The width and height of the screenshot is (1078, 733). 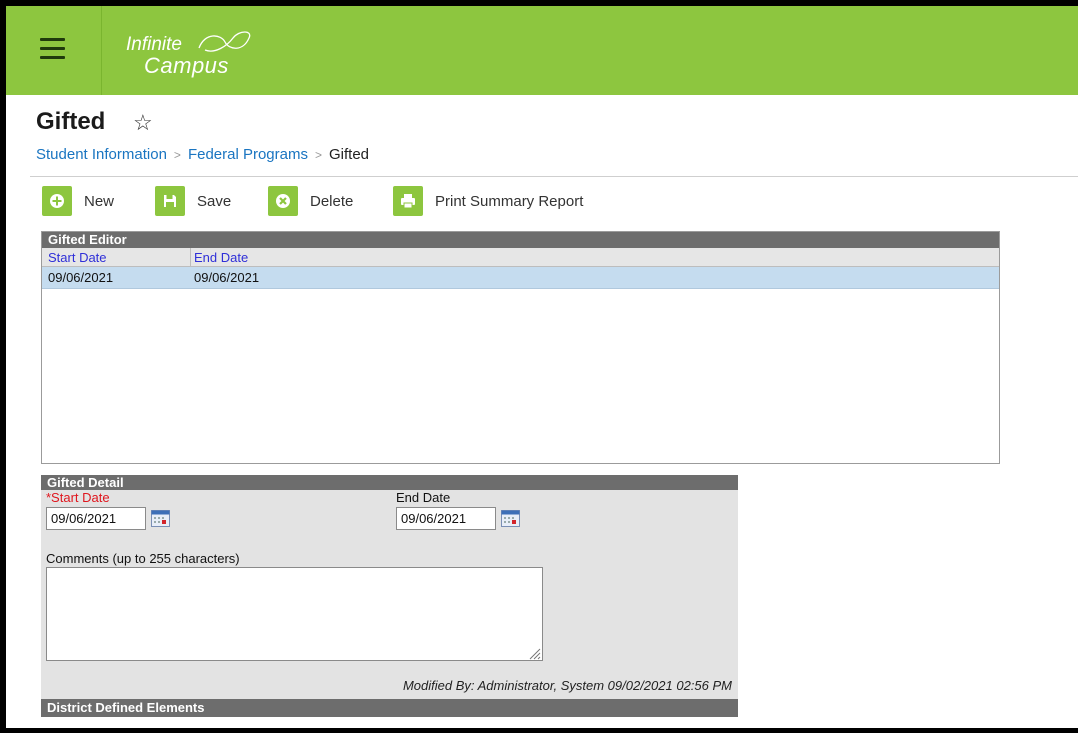 I want to click on favorite-star-icon: ☆, so click(x=143, y=123).